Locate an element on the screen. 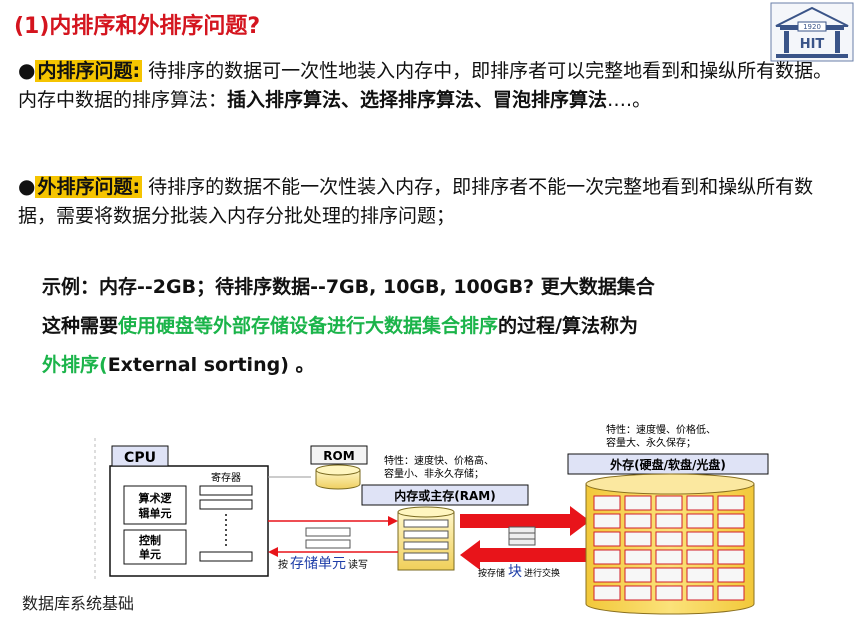 Image resolution: width=858 pixels, height=619 pixels. hit-logo-icon: 1920 HIT is located at coordinates (812, 32).